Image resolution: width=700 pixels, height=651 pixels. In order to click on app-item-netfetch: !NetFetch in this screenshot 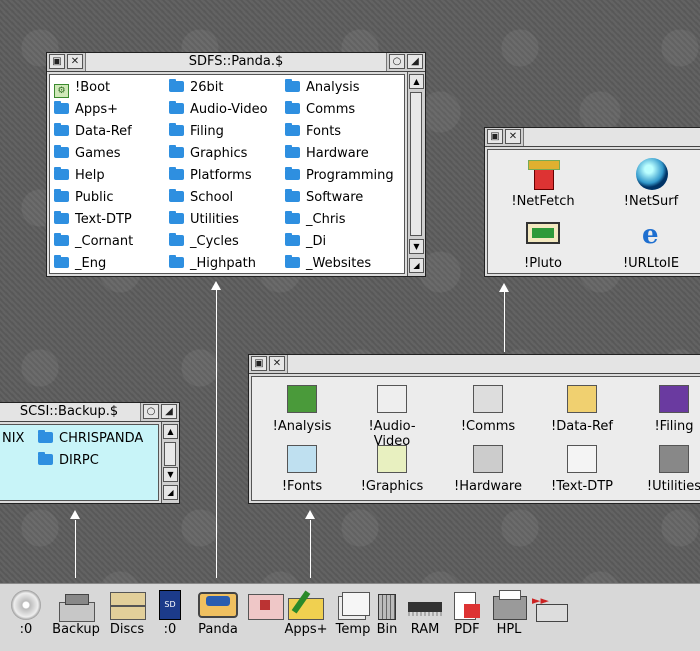, I will do `click(543, 183)`.